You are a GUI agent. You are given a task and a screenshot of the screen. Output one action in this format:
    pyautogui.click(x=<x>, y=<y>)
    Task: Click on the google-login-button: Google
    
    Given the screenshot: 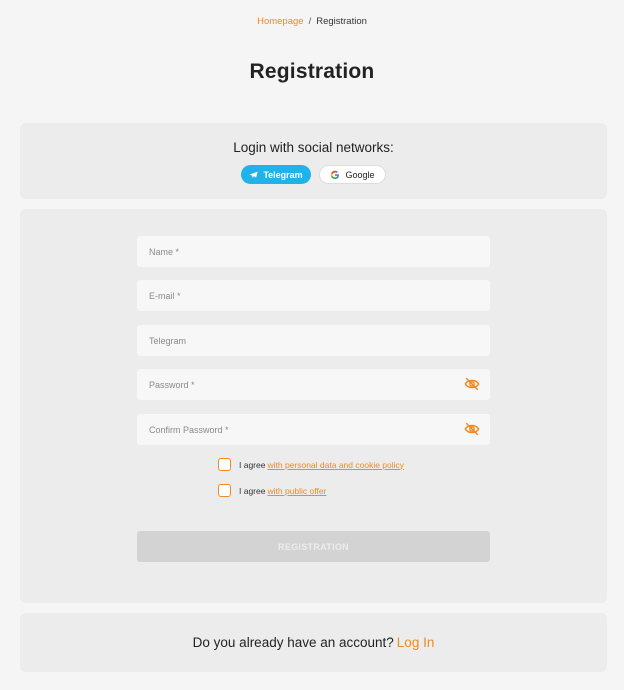 What is the action you would take?
    pyautogui.click(x=352, y=174)
    